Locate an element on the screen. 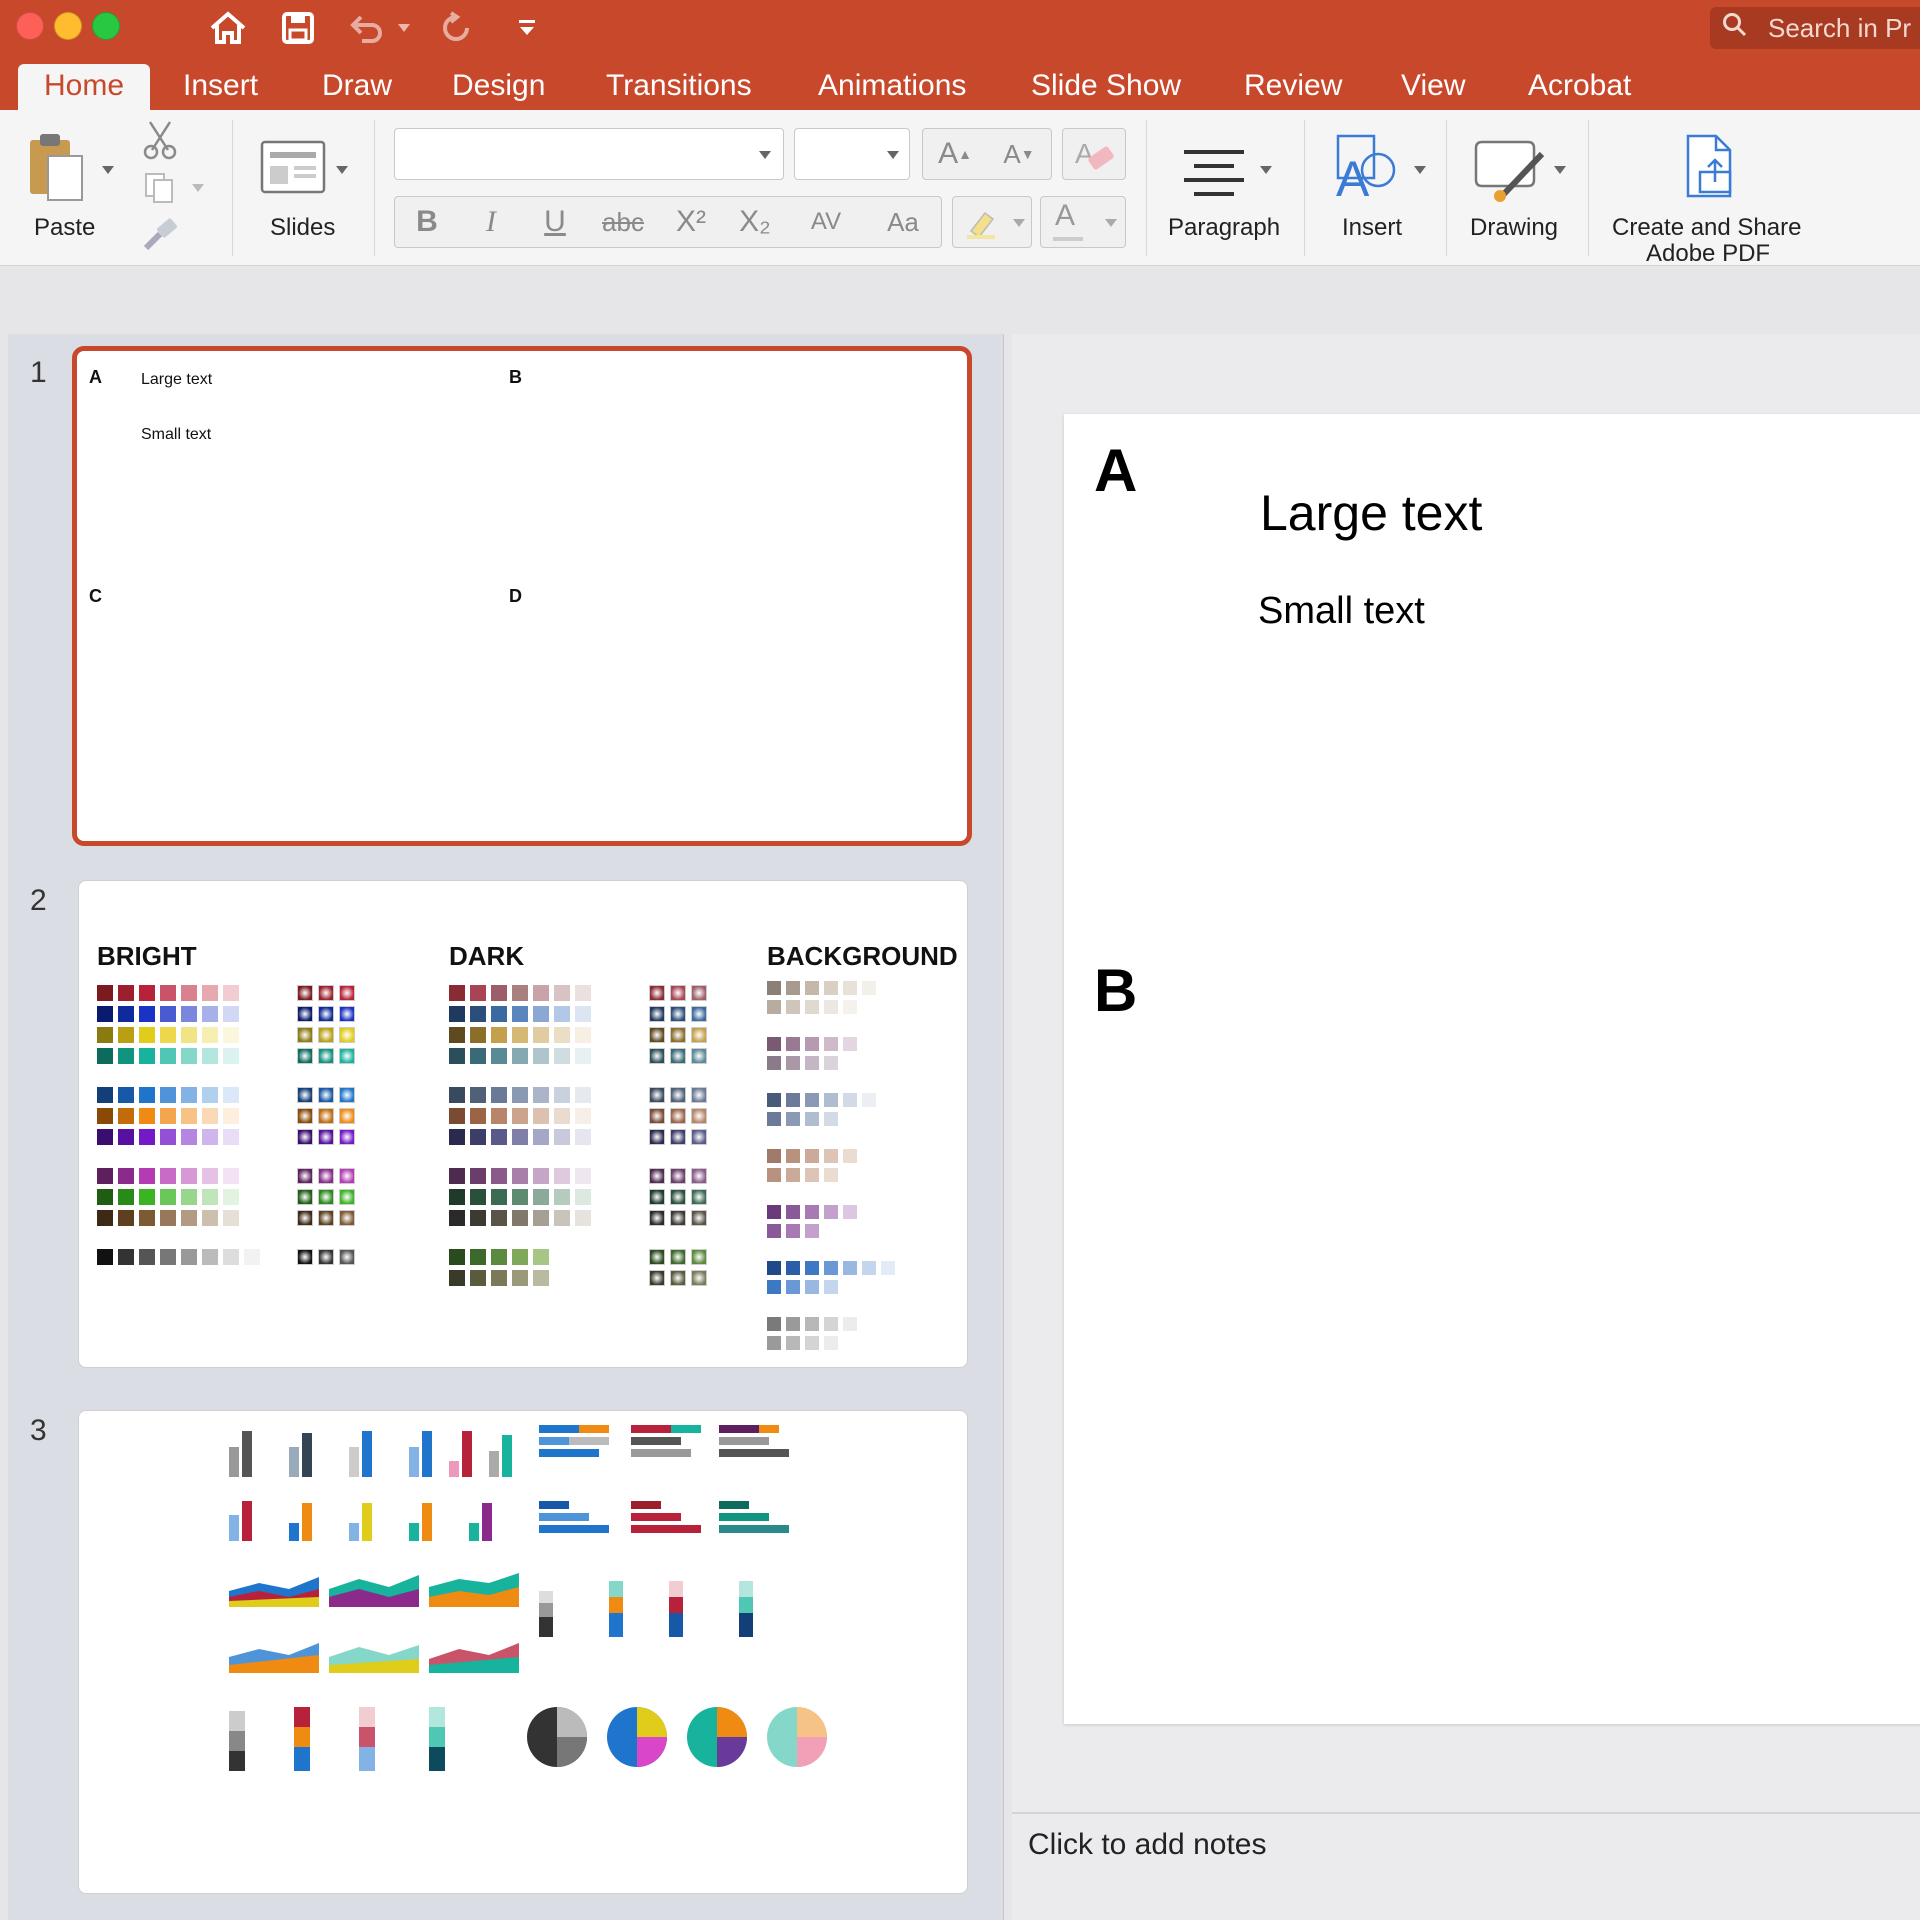 The image size is (1920, 1920). mini-pie-charts is located at coordinates (677, 1737).